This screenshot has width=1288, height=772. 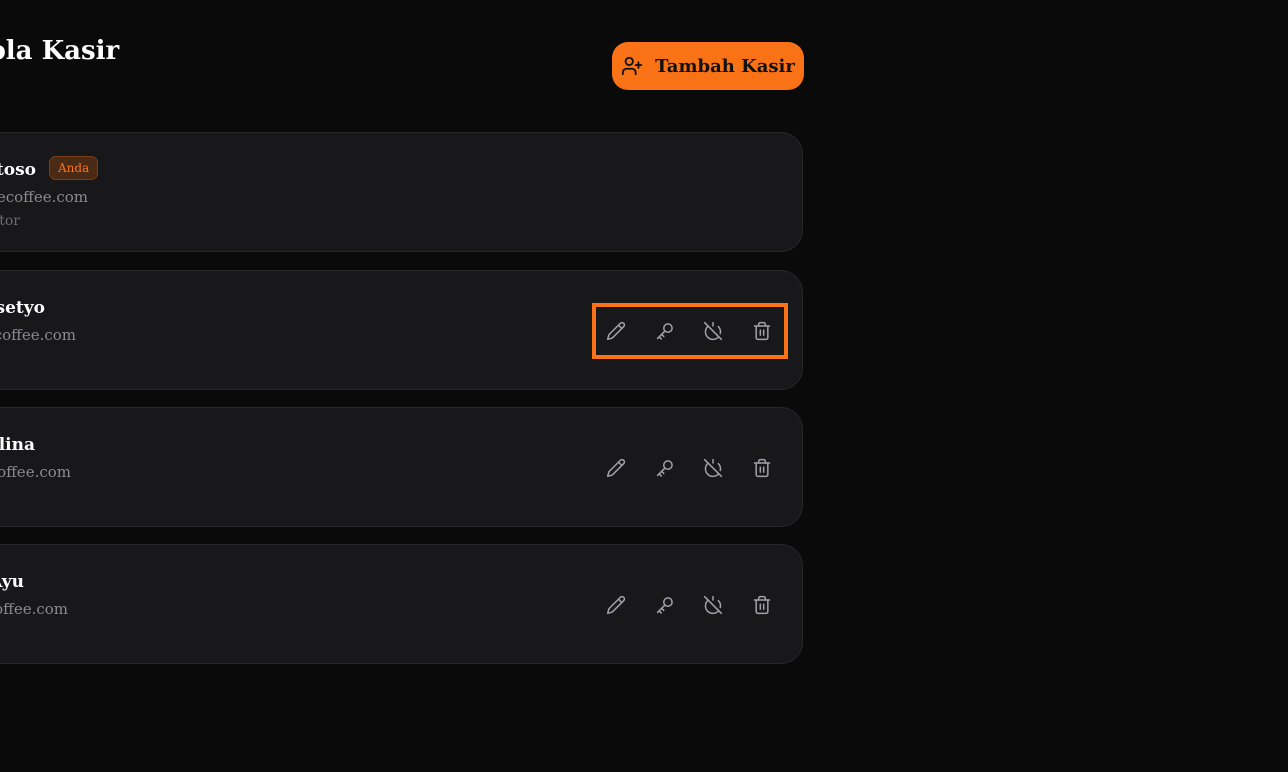 I want to click on you-badge: Anda, so click(x=74, y=168).